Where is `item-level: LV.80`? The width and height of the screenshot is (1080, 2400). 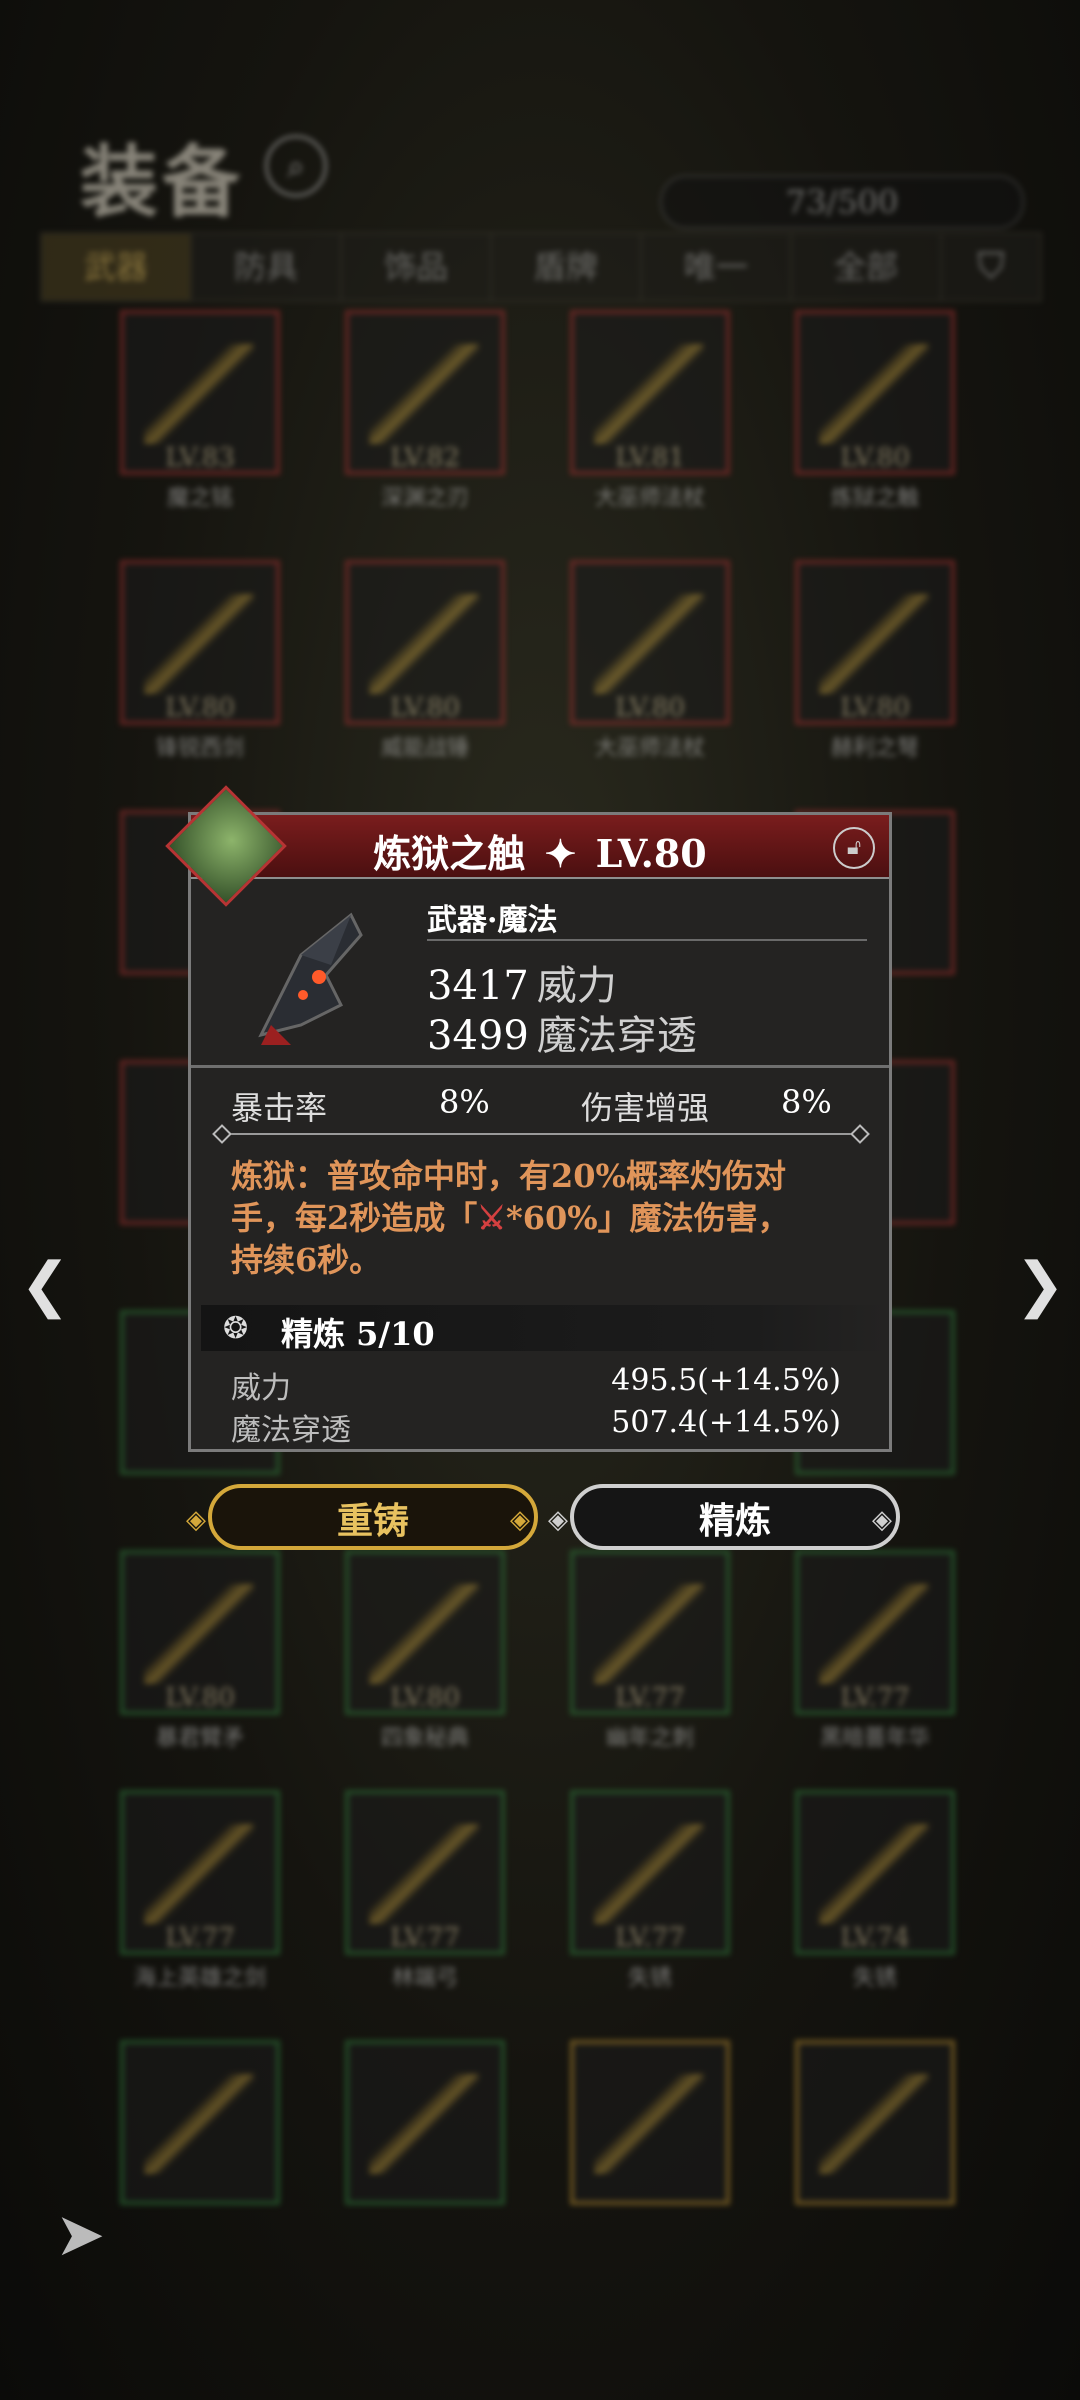 item-level: LV.80 is located at coordinates (651, 853).